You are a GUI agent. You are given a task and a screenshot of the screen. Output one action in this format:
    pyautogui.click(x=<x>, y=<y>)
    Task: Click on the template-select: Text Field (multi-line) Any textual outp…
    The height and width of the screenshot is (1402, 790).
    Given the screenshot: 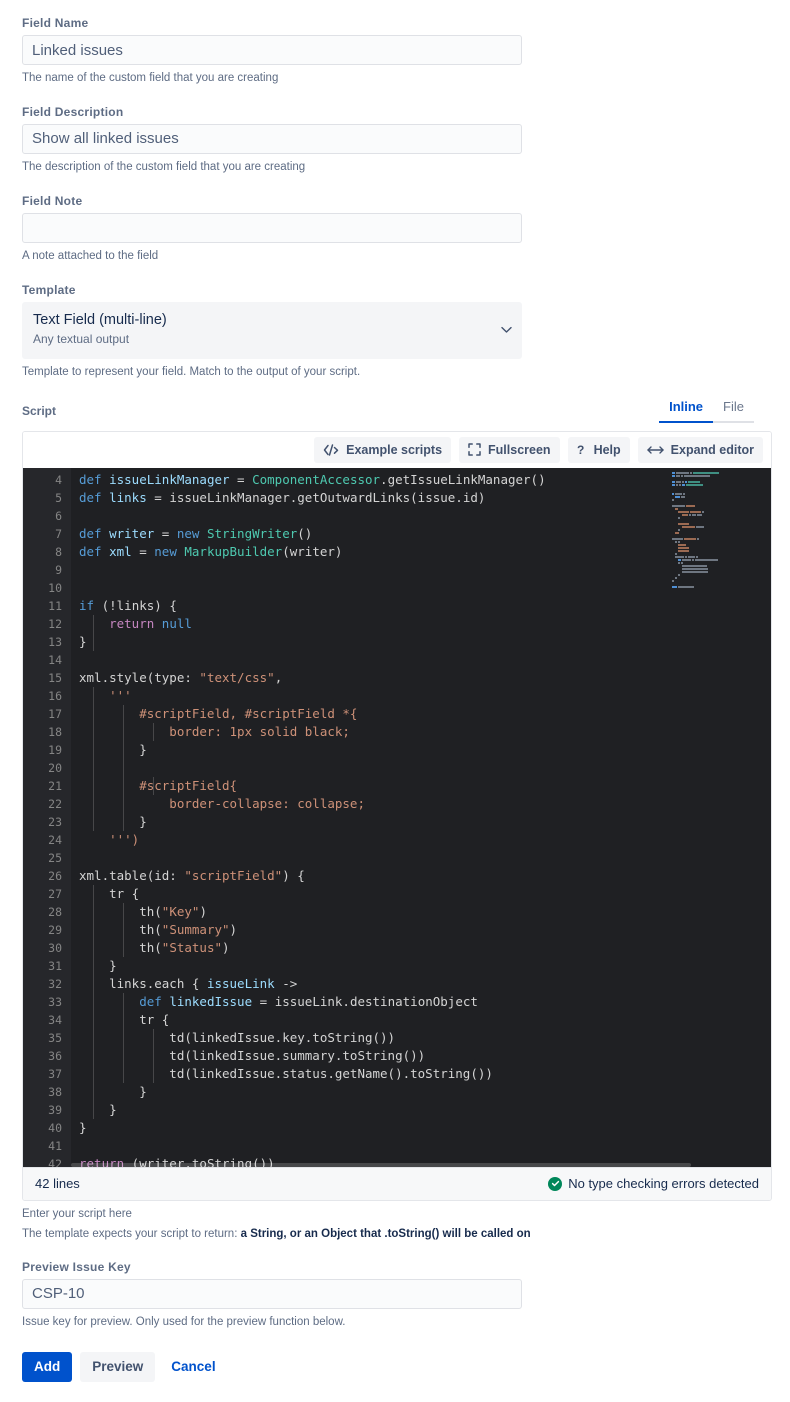 What is the action you would take?
    pyautogui.click(x=272, y=330)
    